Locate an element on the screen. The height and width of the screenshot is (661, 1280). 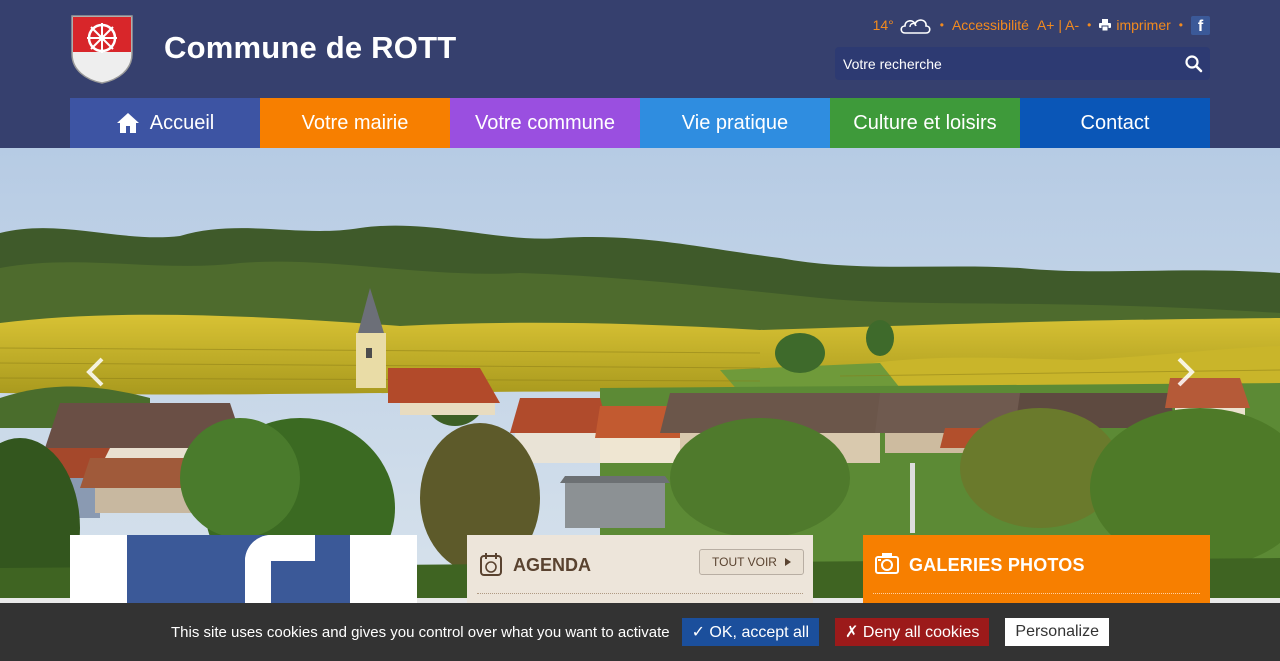
search-input is located at coordinates (1002, 63).